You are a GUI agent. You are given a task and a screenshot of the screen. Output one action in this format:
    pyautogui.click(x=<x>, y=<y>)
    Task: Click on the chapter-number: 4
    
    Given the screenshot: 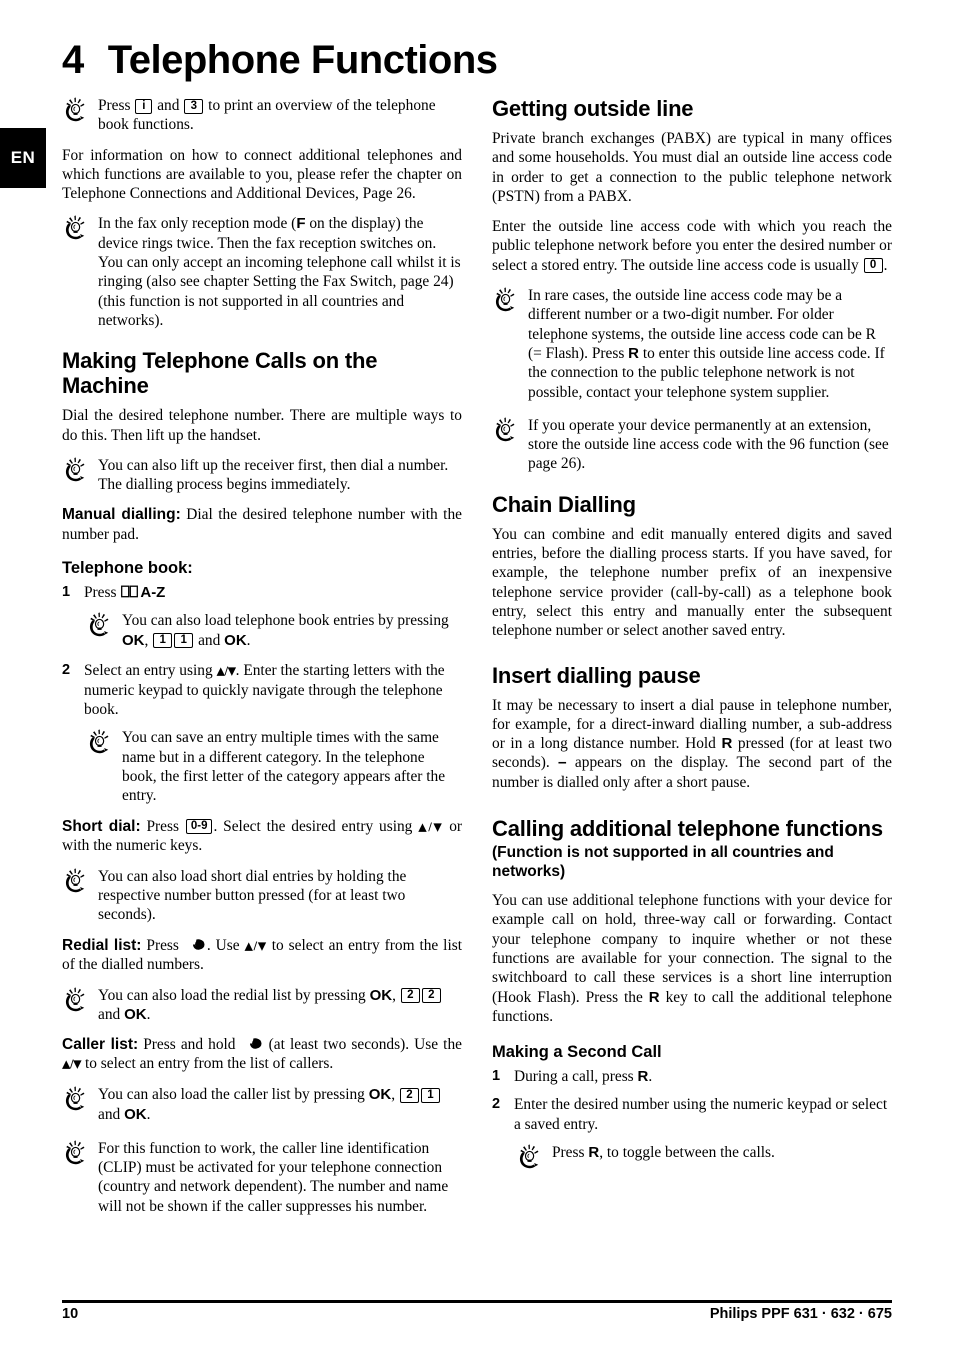 What is the action you would take?
    pyautogui.click(x=73, y=60)
    